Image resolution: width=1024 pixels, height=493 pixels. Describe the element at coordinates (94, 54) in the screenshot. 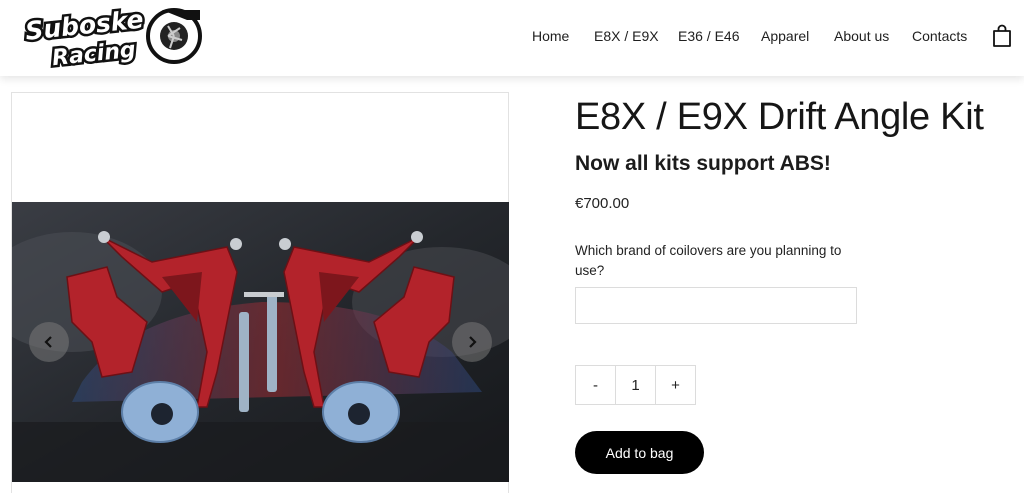

I see `svg-text: Racing` at that location.